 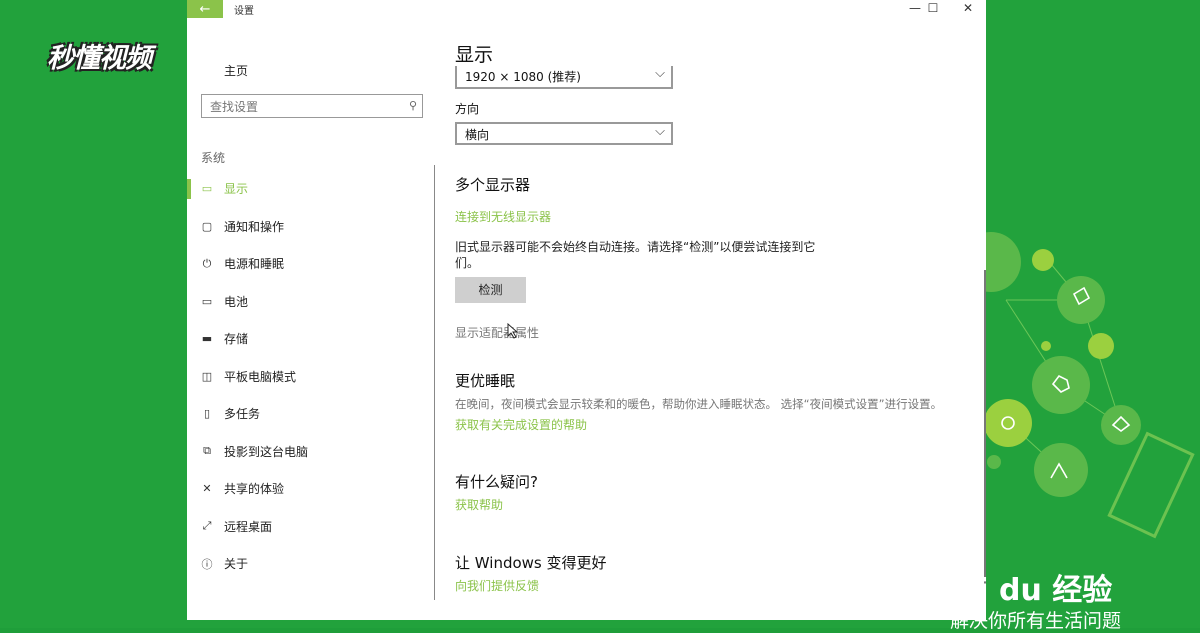 I want to click on sidebar-item-display: ▭ 显示, so click(x=312, y=189).